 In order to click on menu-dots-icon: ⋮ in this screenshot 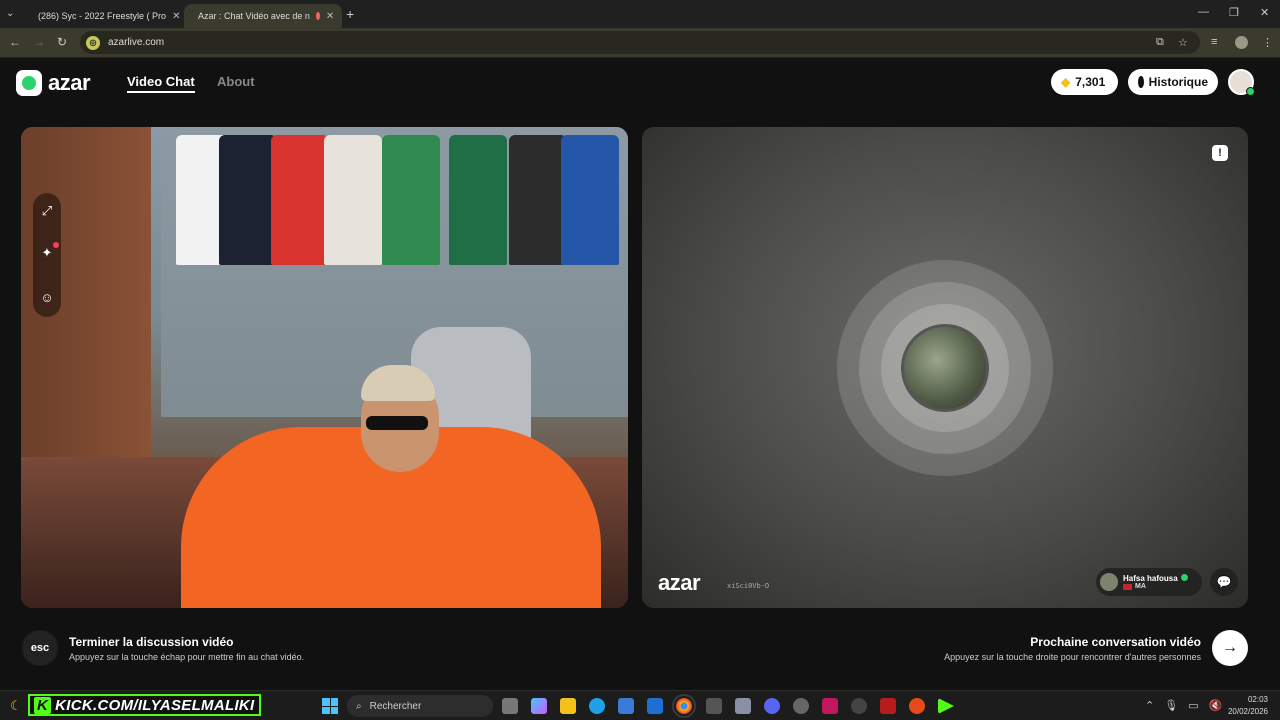, I will do `click(1267, 42)`.